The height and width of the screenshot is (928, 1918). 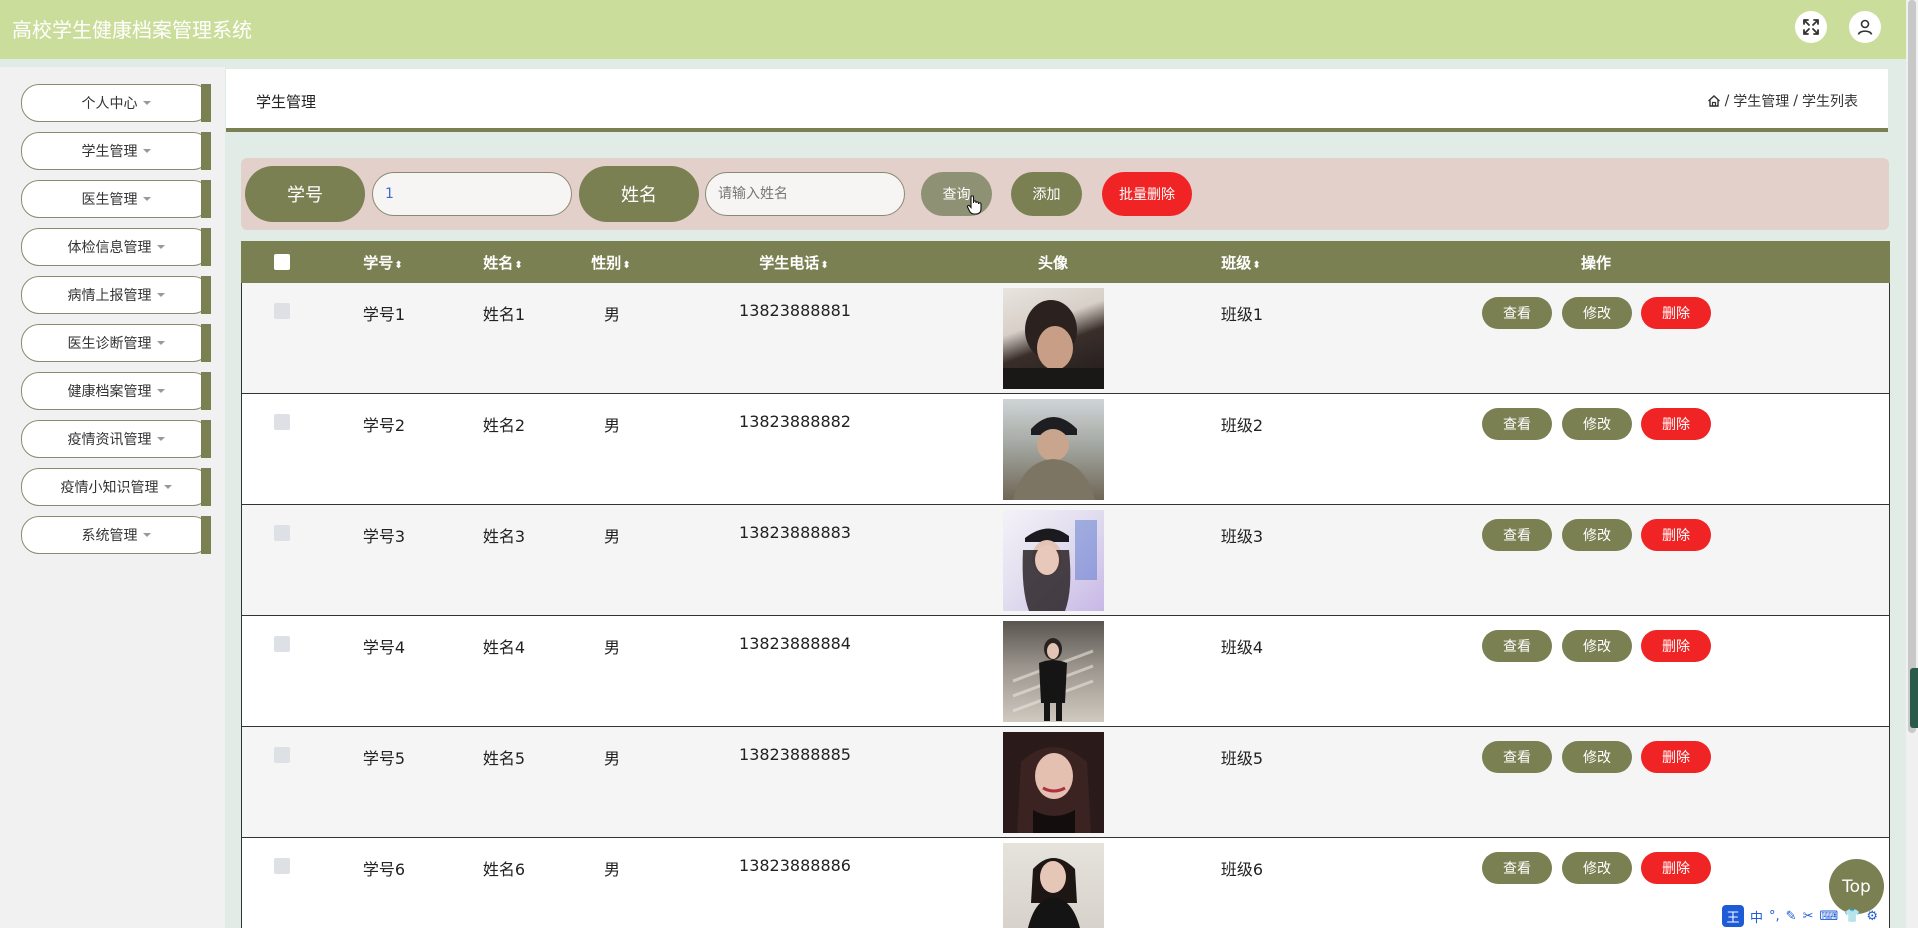 I want to click on sidebar-item-epidemic-news: 疫情资讯管理, so click(x=116, y=439).